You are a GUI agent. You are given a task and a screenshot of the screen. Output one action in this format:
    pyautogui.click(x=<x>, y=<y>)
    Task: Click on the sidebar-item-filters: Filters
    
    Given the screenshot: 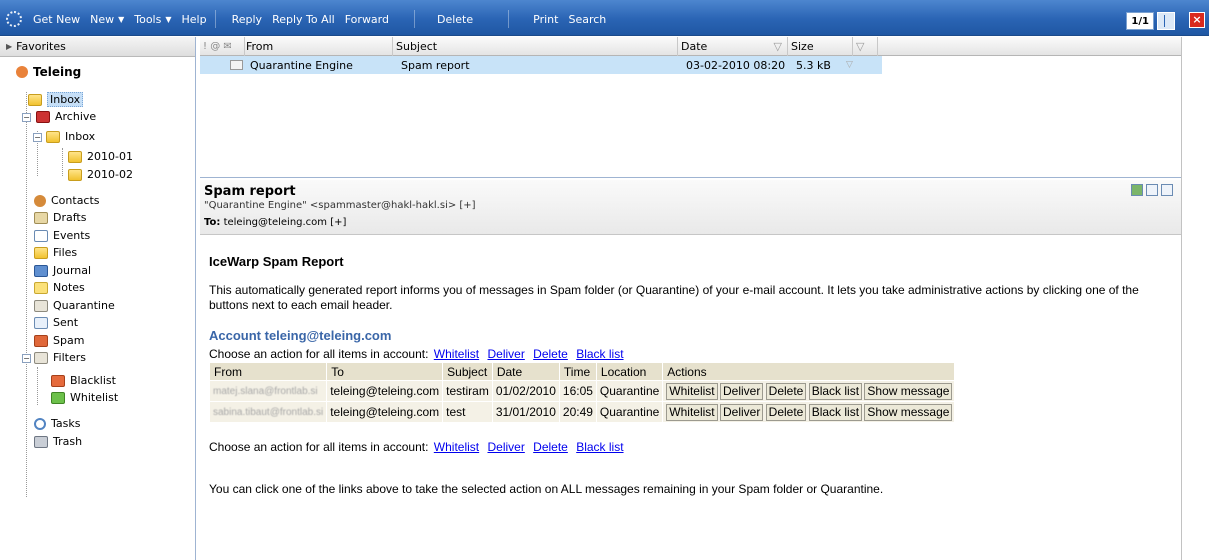 What is the action you would take?
    pyautogui.click(x=60, y=357)
    